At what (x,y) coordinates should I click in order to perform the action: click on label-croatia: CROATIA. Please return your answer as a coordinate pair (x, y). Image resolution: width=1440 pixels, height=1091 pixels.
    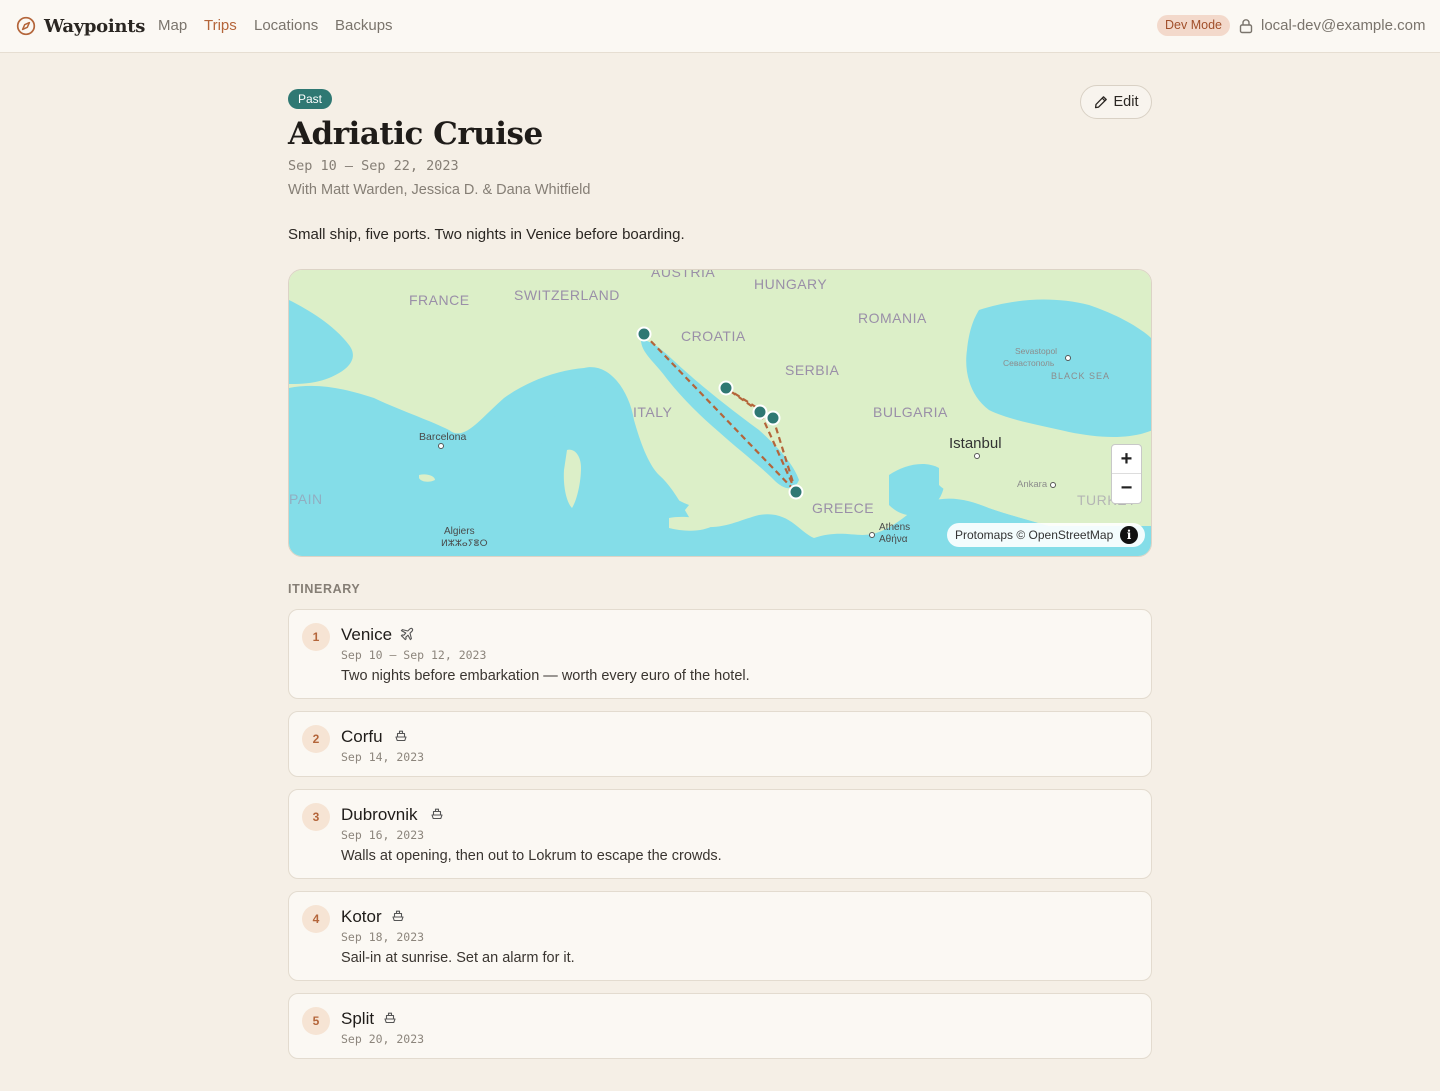
    Looking at the image, I should click on (713, 336).